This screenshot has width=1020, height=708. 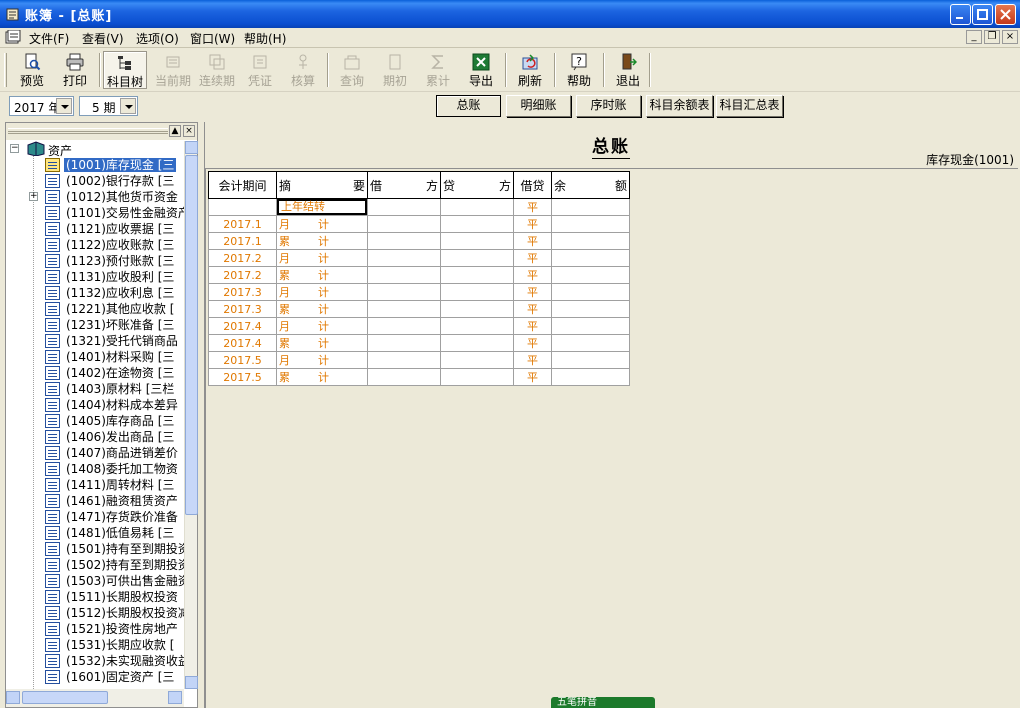 I want to click on close-button, so click(x=1005, y=14).